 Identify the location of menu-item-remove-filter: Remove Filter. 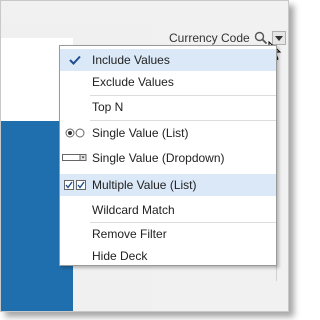
(168, 234).